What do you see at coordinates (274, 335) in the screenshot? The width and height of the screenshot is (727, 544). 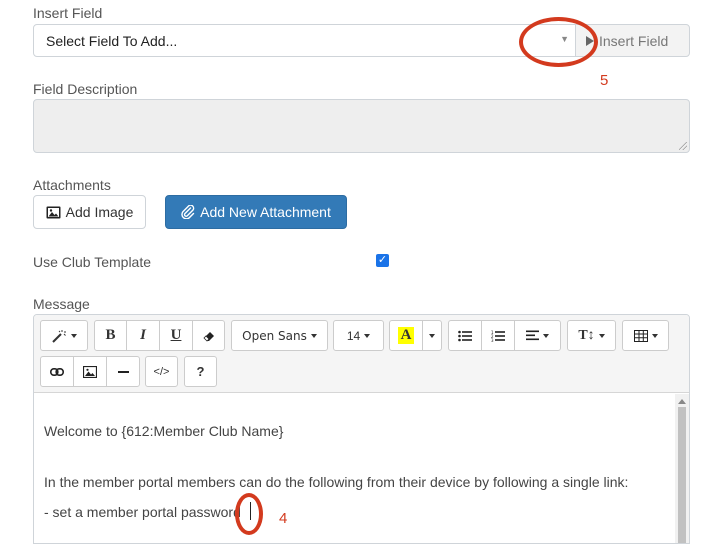 I see `font-family-value: Open Sans` at bounding box center [274, 335].